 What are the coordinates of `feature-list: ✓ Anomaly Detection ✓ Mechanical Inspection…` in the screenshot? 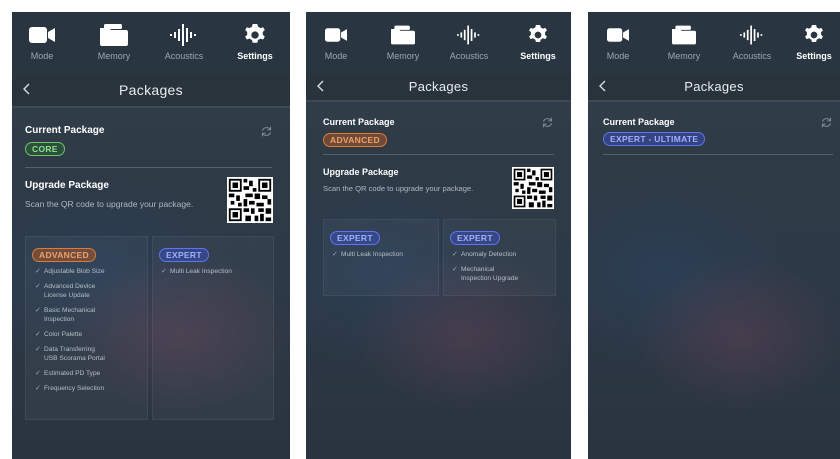 It's located at (503, 269).